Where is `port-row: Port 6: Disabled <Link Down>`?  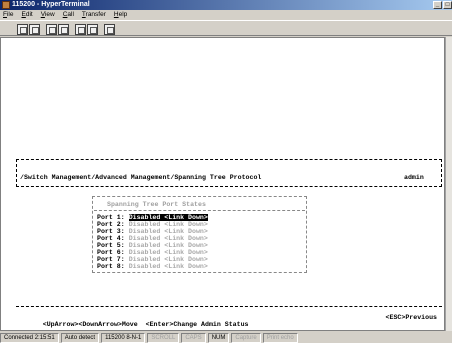 port-row: Port 6: Disabled <Link Down> is located at coordinates (152, 252).